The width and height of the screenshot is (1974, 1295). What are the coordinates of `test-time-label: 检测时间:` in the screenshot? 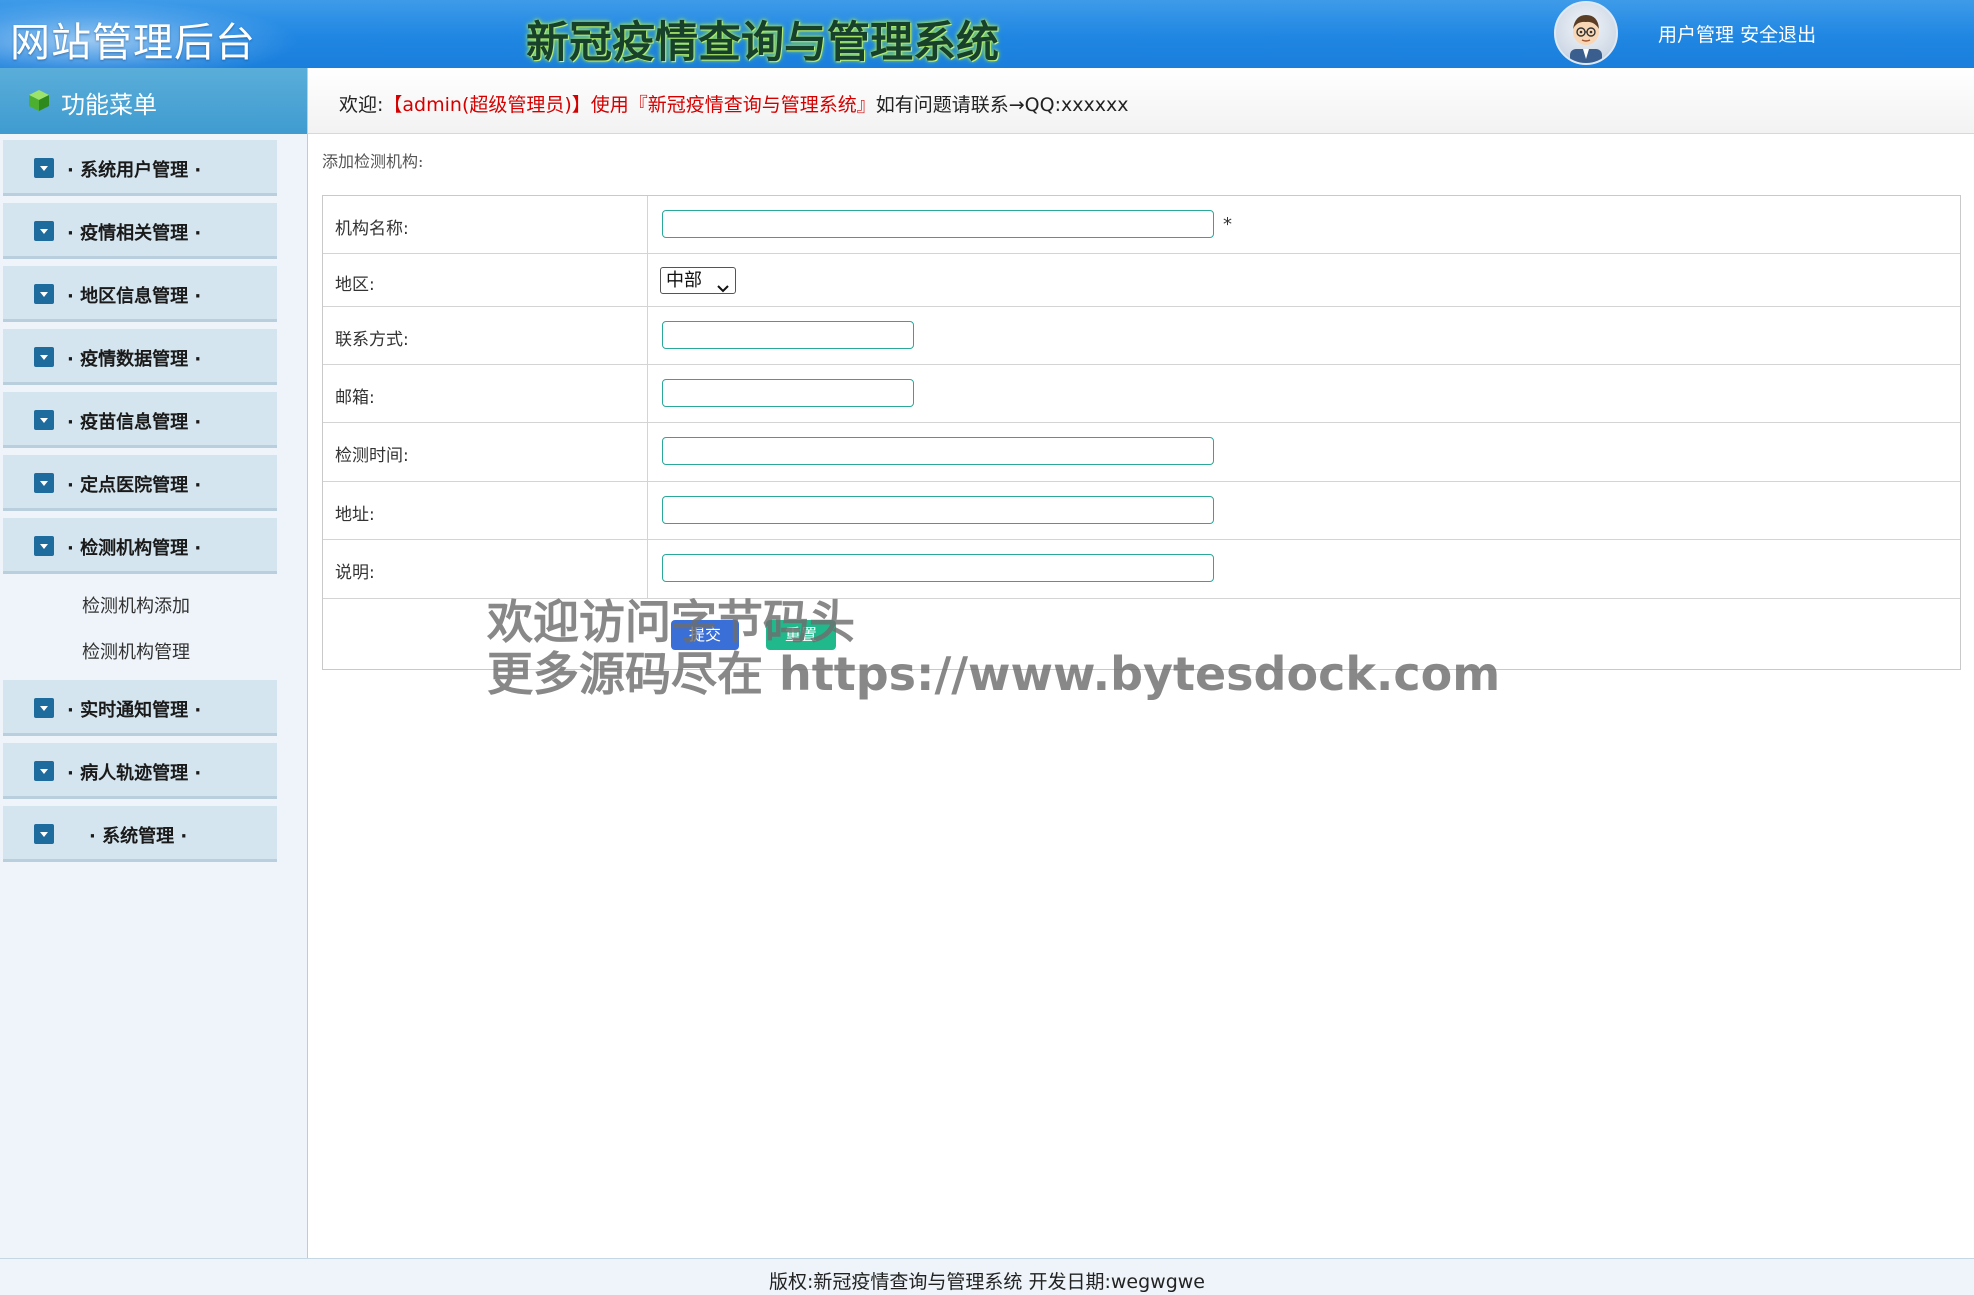 It's located at (372, 456).